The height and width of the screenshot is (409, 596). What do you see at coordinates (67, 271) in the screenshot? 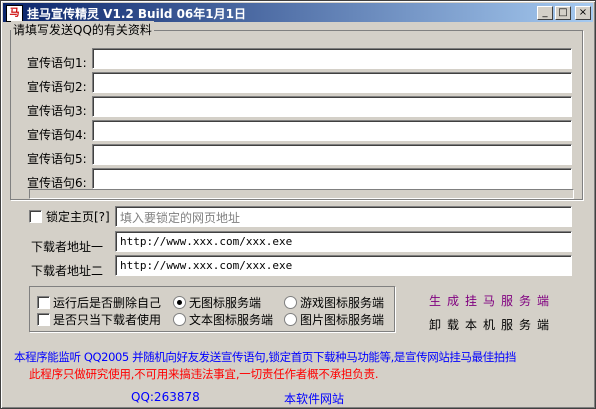
I see `downloader-url-2-label: 下载者地址二` at bounding box center [67, 271].